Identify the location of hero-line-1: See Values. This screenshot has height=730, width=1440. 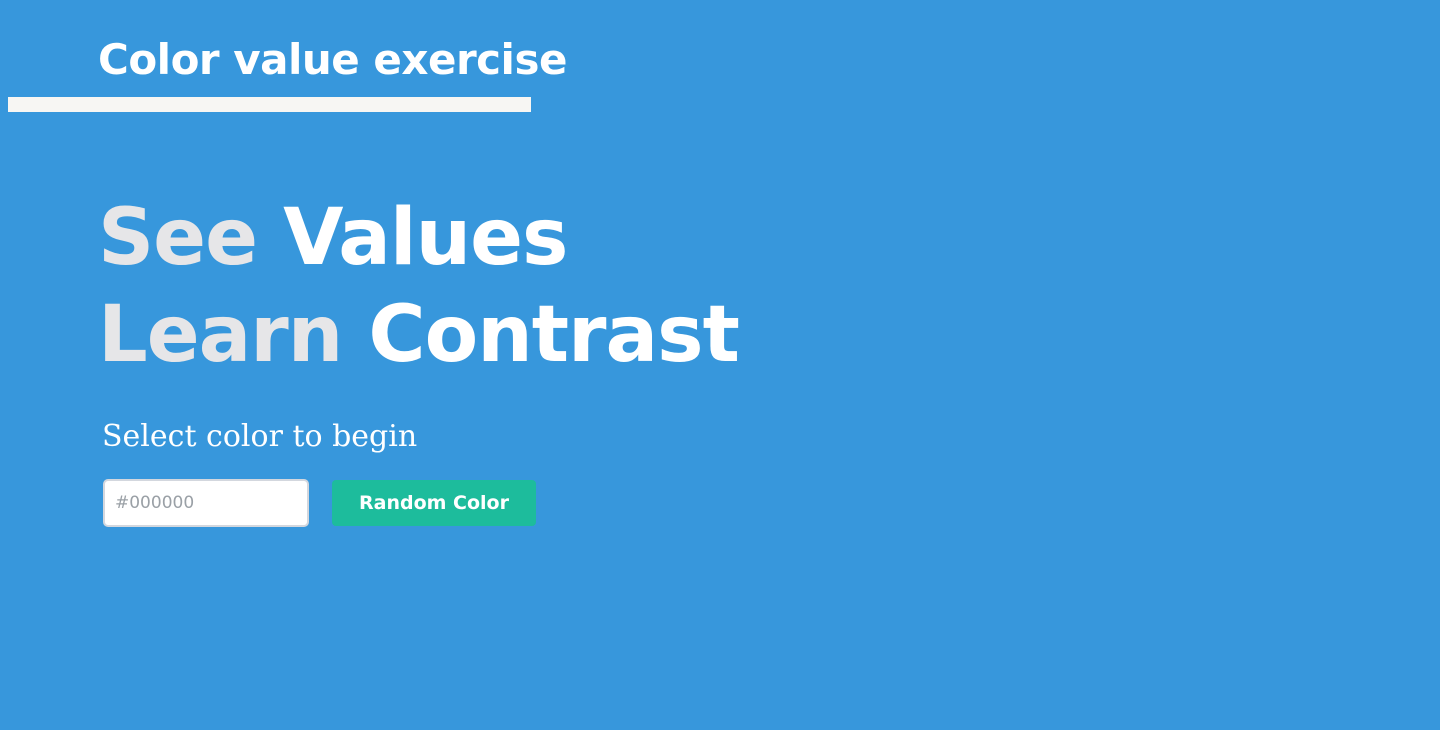
(418, 238).